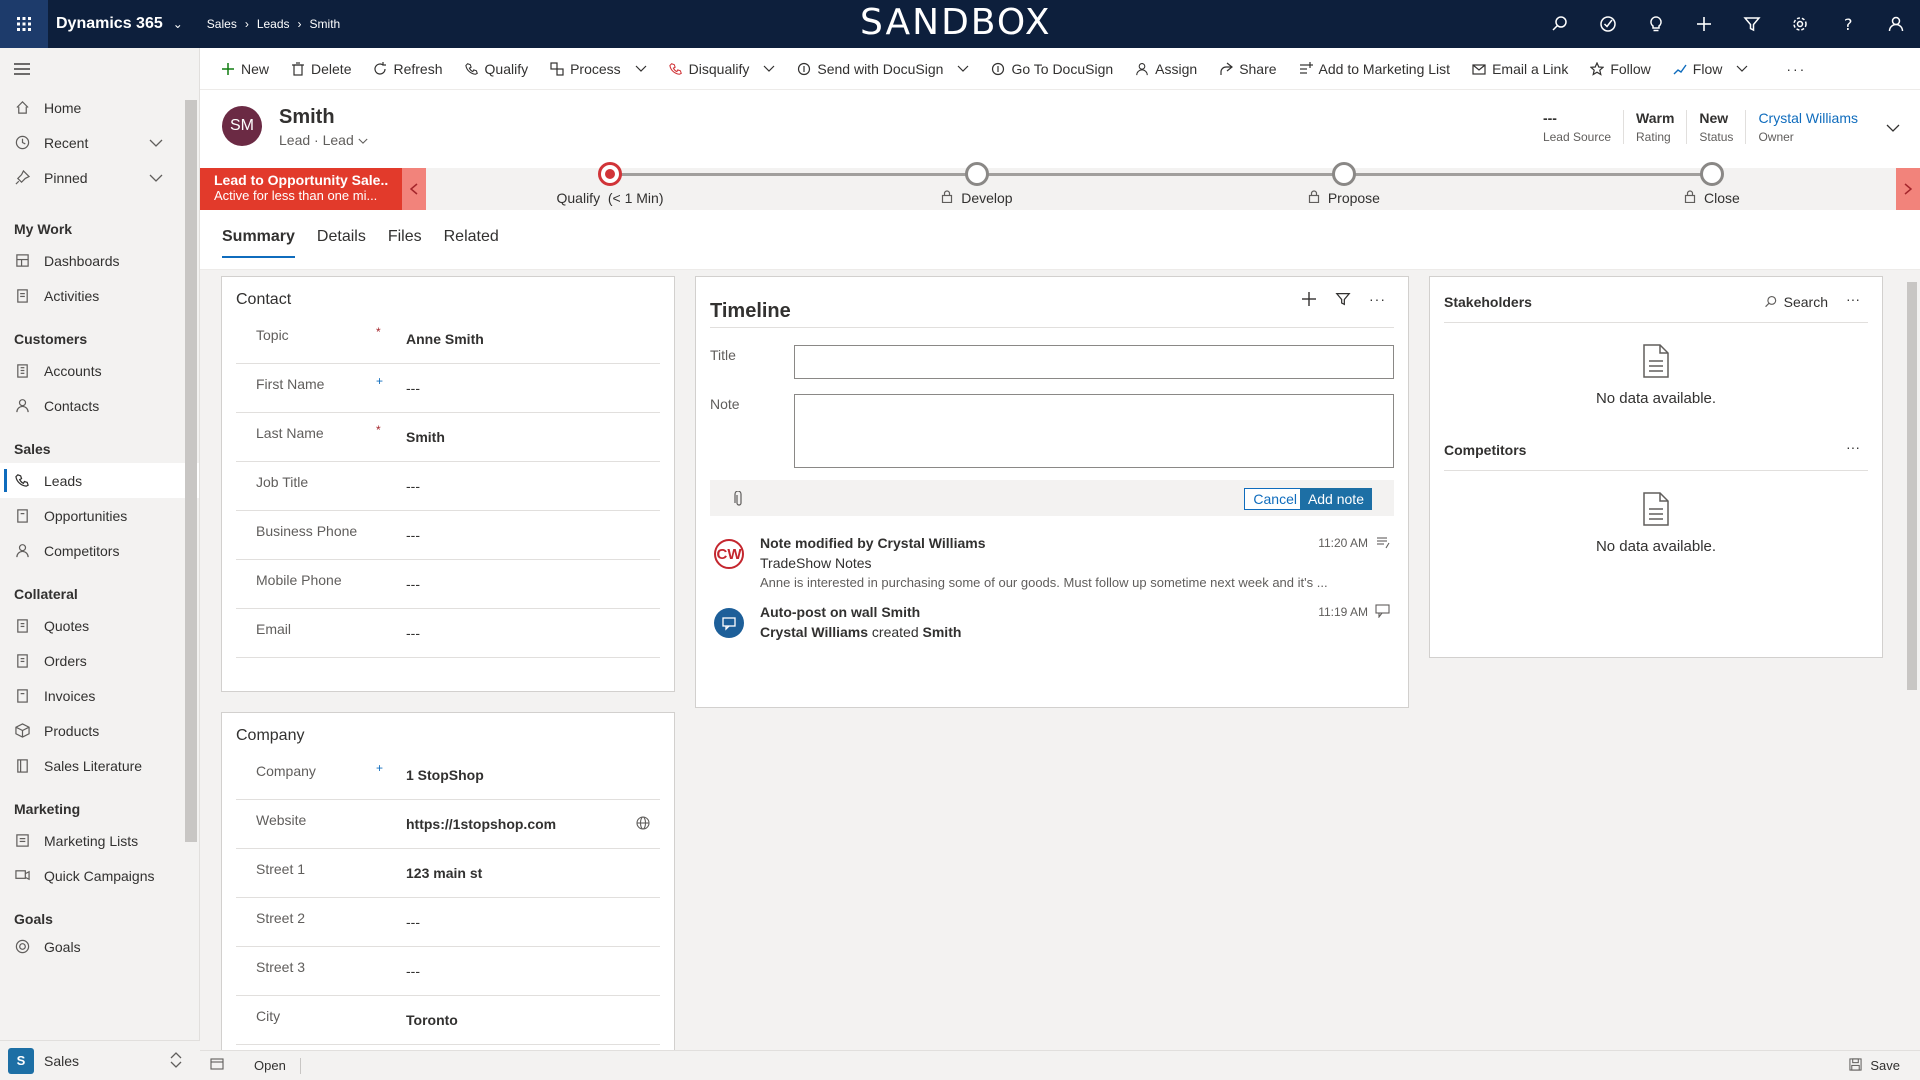 The width and height of the screenshot is (1920, 1080). What do you see at coordinates (1800, 24) in the screenshot?
I see `gear-icon` at bounding box center [1800, 24].